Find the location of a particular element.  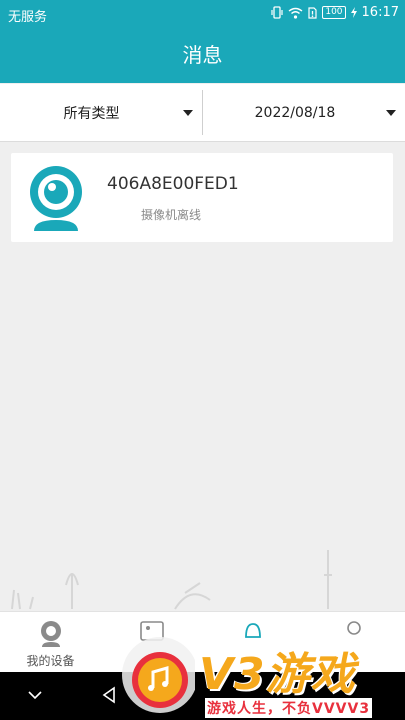

watermark-logo-icon is located at coordinates (158, 675).